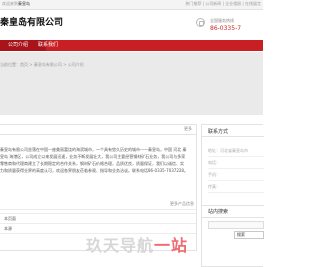 The width and height of the screenshot is (320, 267). I want to click on welcome-text: 欢迎来到秦皇岛, so click(16, 4).